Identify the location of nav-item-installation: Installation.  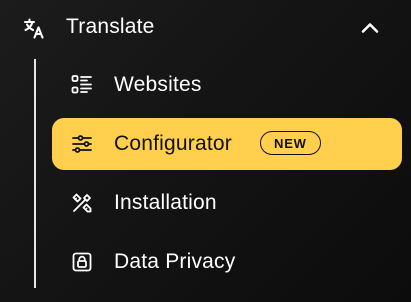
(227, 203).